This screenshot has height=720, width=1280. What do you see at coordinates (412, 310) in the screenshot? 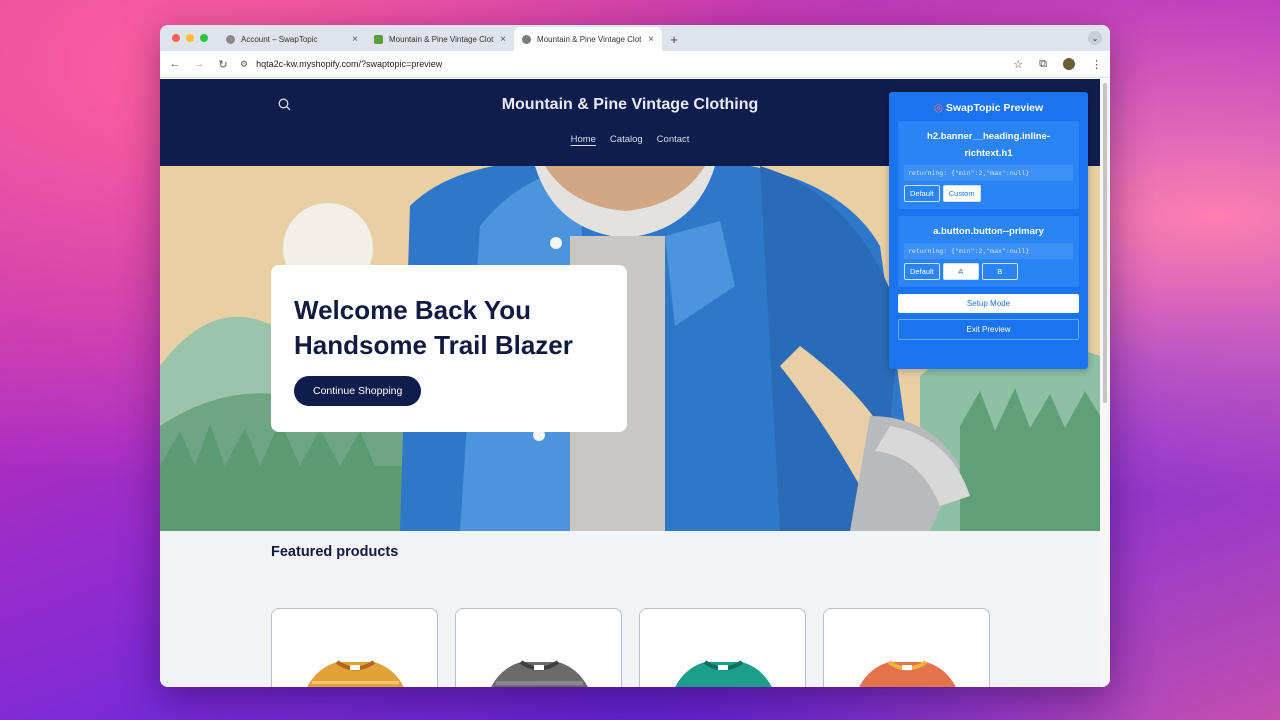
I see `hero-heading-line1: Welcome Back You` at bounding box center [412, 310].